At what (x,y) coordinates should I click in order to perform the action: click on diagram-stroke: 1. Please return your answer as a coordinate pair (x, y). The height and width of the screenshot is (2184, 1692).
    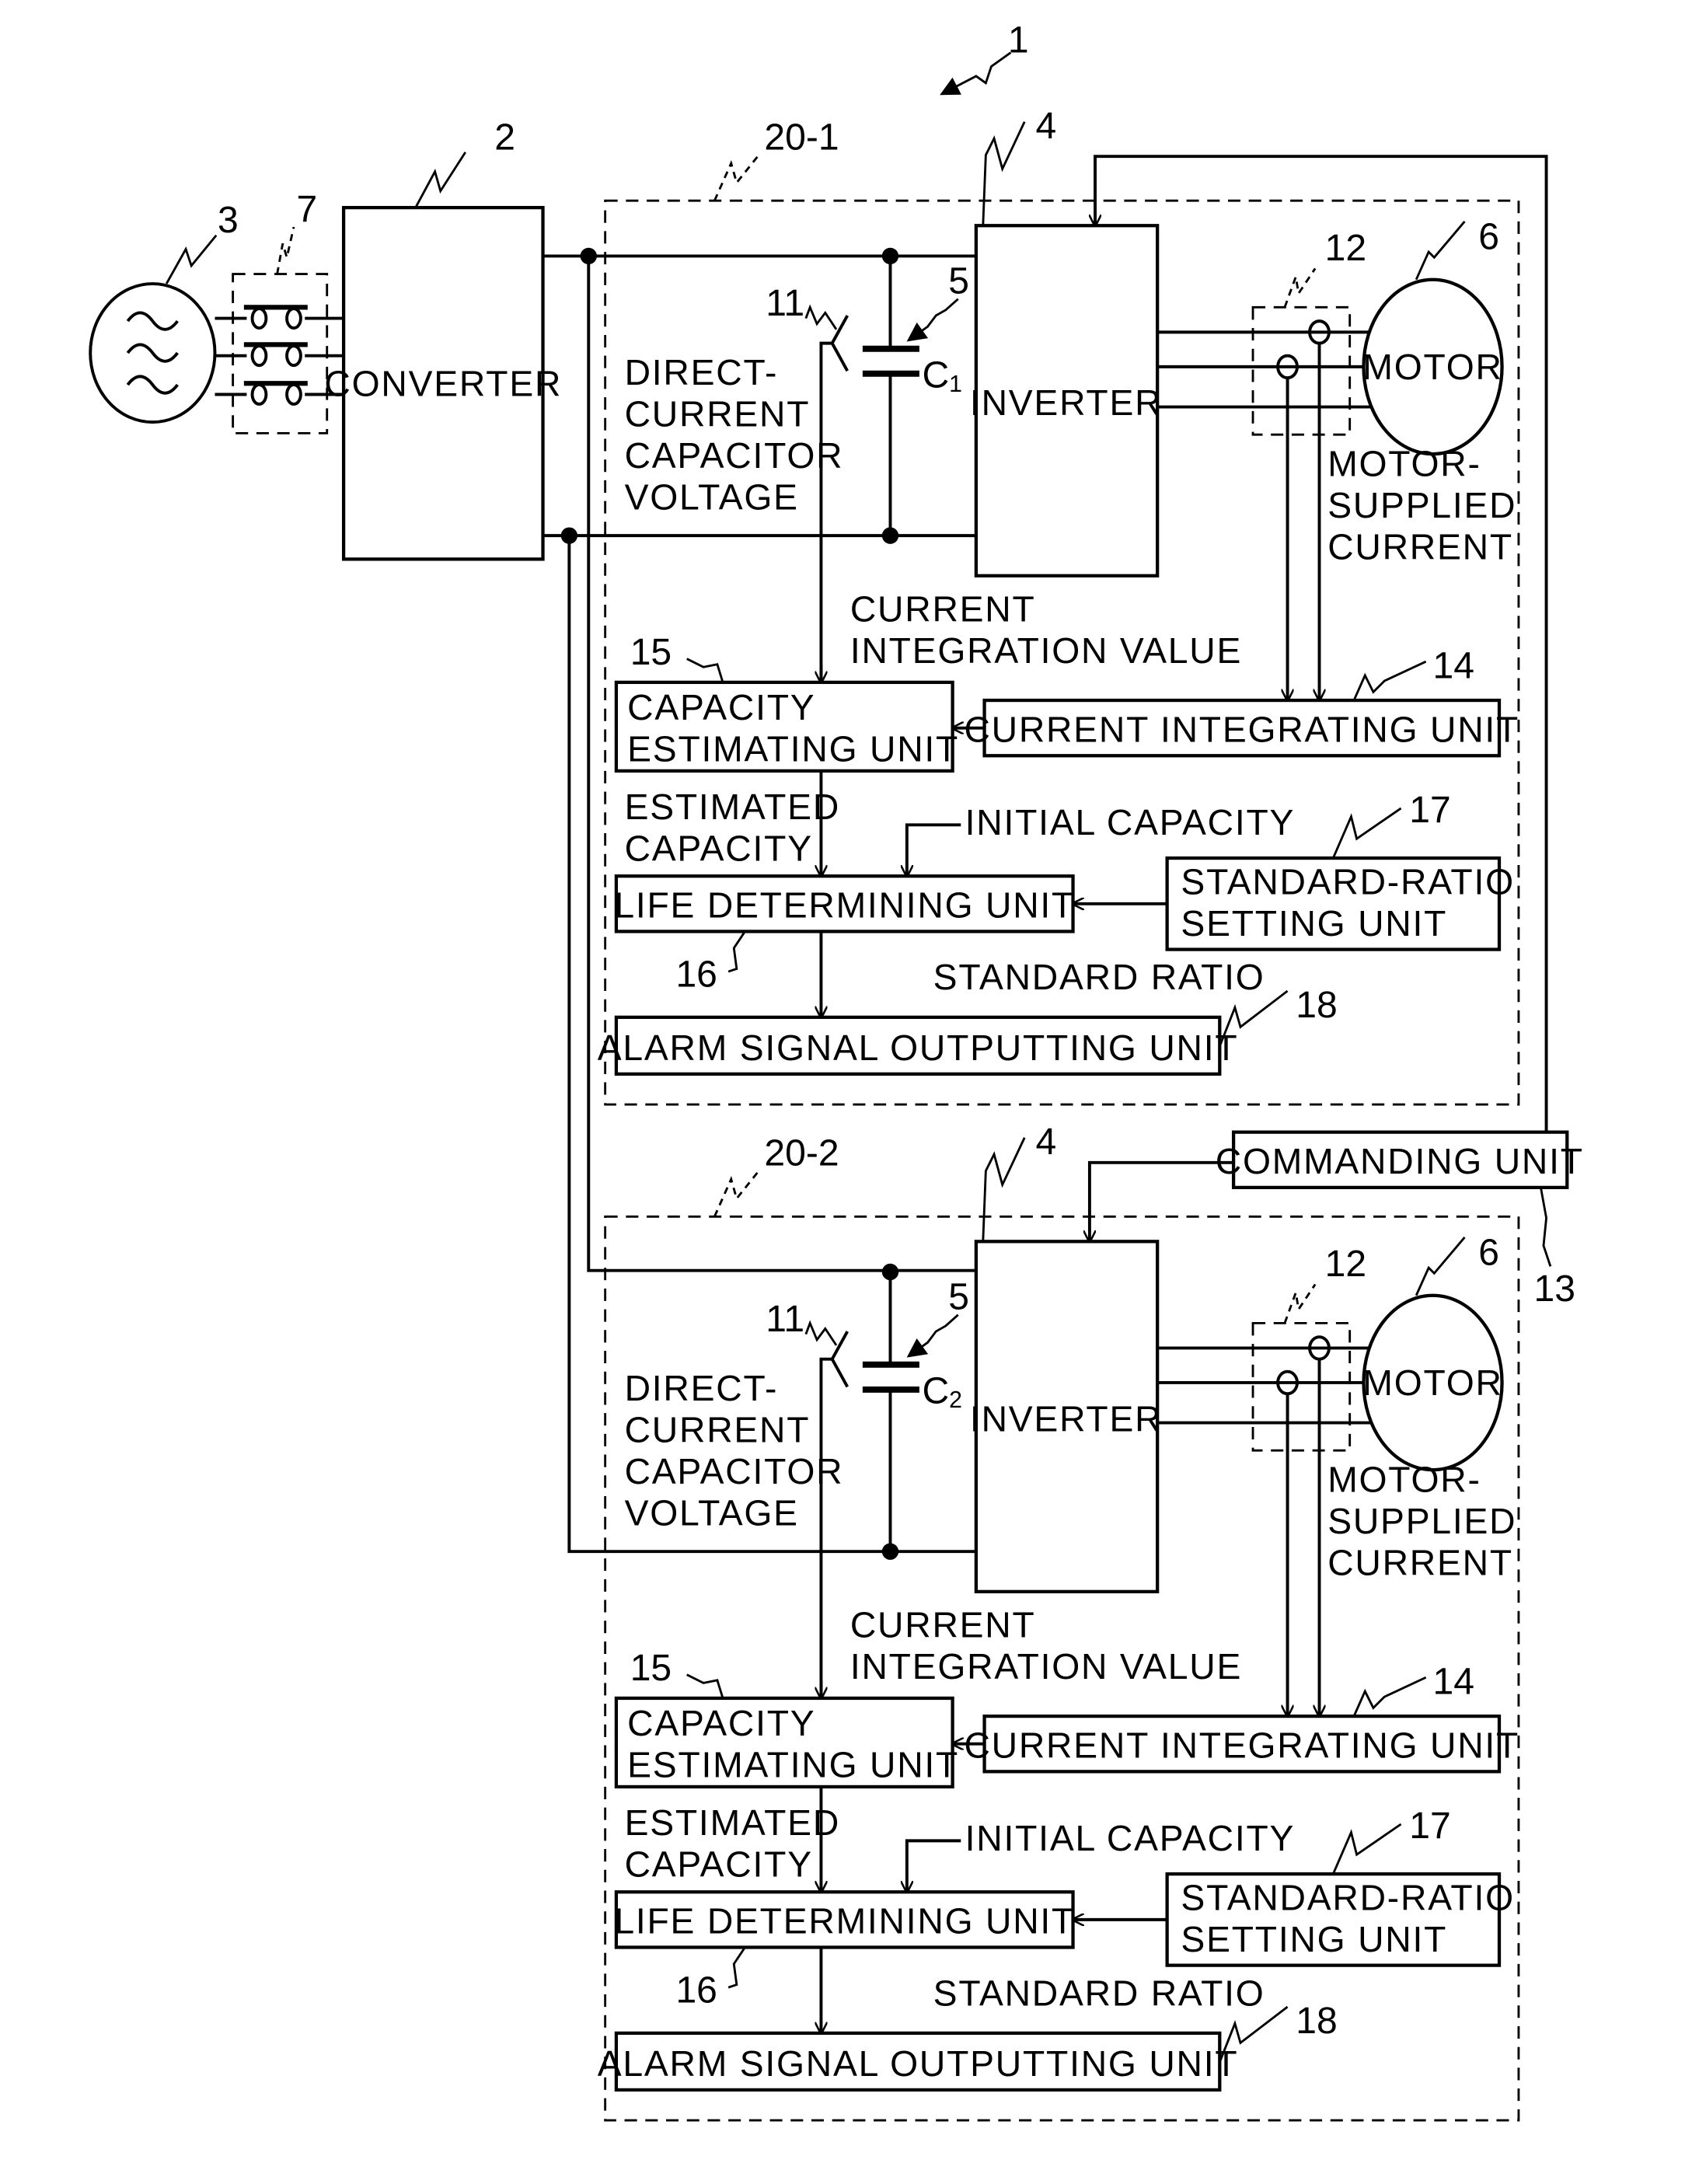
    Looking at the image, I should click on (955, 385).